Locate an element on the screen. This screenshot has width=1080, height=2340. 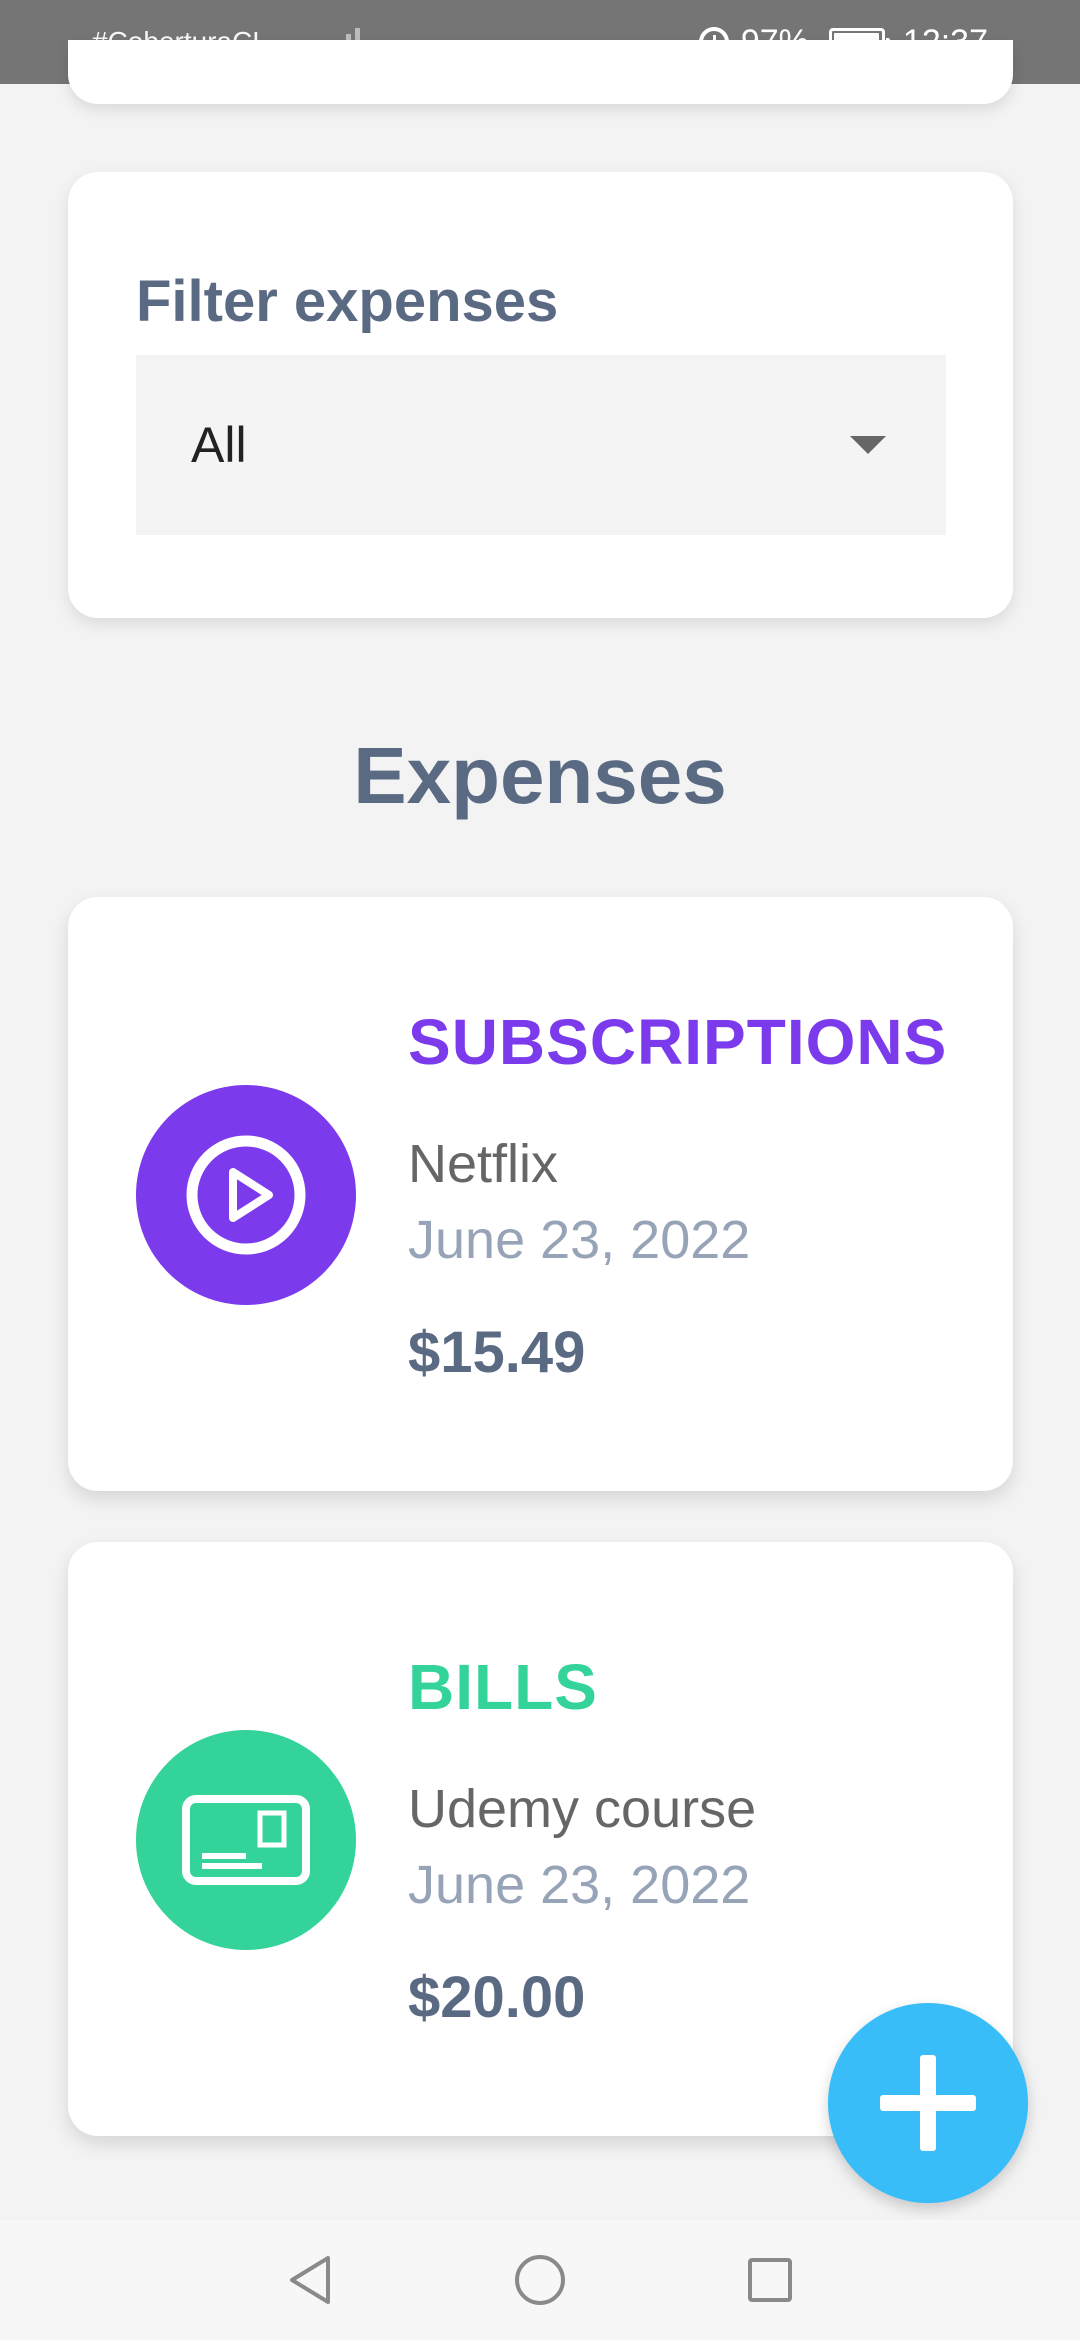
previous-card is located at coordinates (540, 72).